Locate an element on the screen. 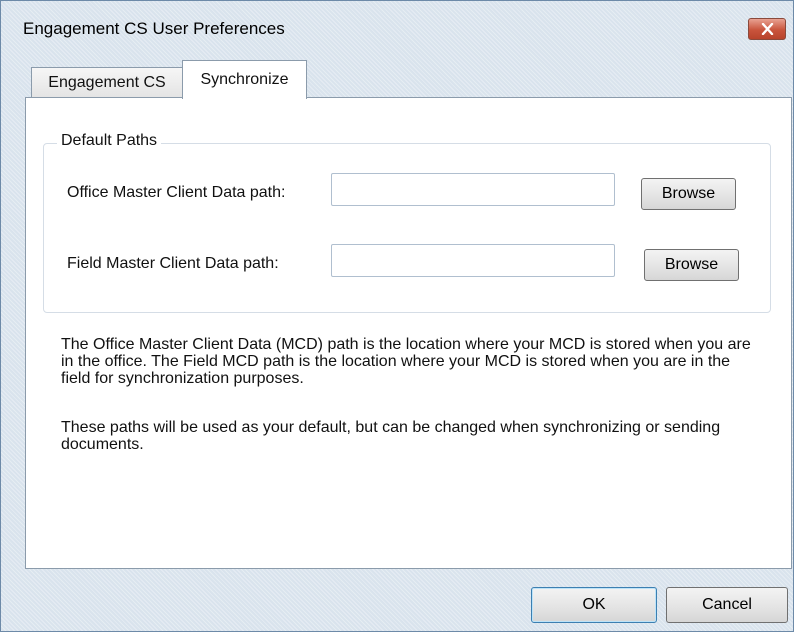  close-button is located at coordinates (767, 29).